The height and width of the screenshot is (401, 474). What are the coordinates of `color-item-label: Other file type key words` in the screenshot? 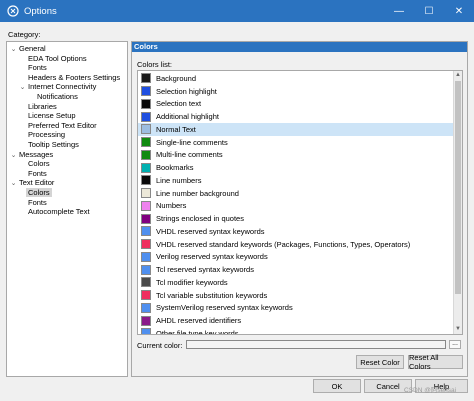 It's located at (197, 331).